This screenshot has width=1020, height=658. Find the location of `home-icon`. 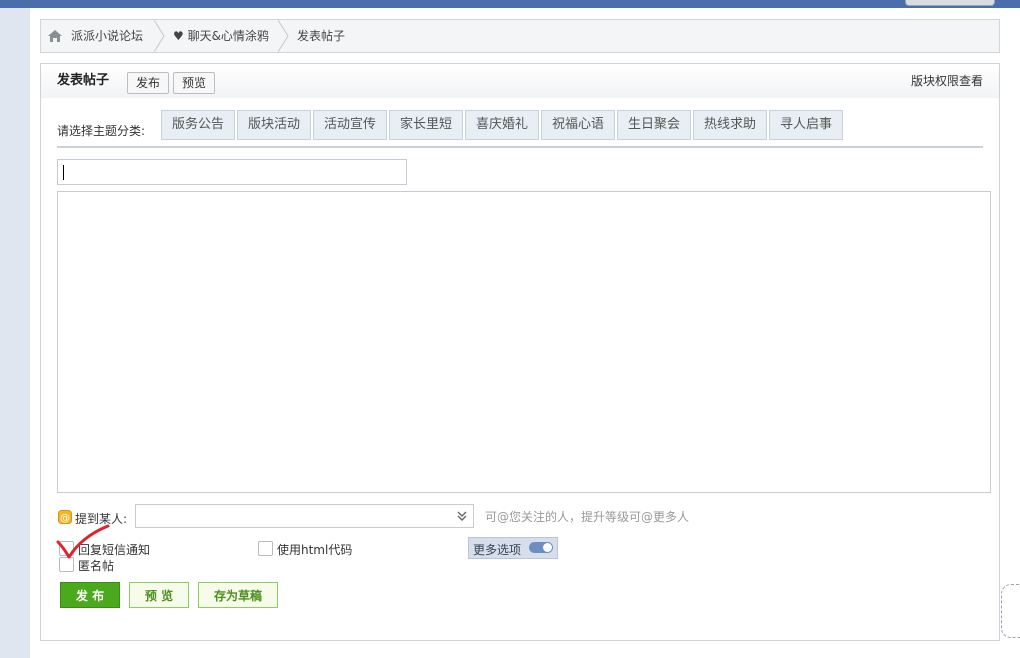

home-icon is located at coordinates (55, 36).